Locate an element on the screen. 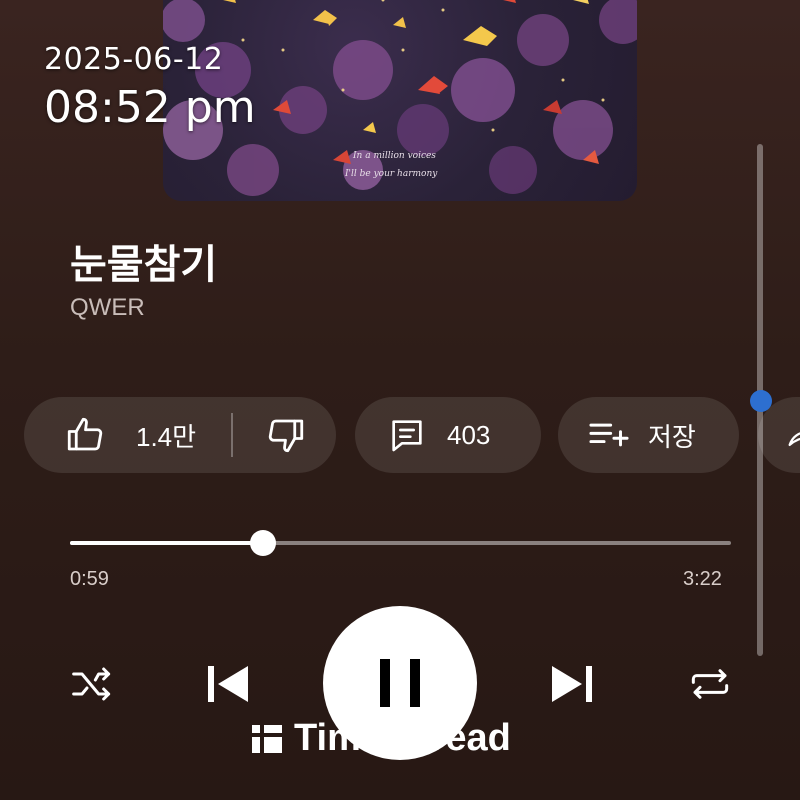  album-art-script-1: In a million voices is located at coordinates (394, 156).